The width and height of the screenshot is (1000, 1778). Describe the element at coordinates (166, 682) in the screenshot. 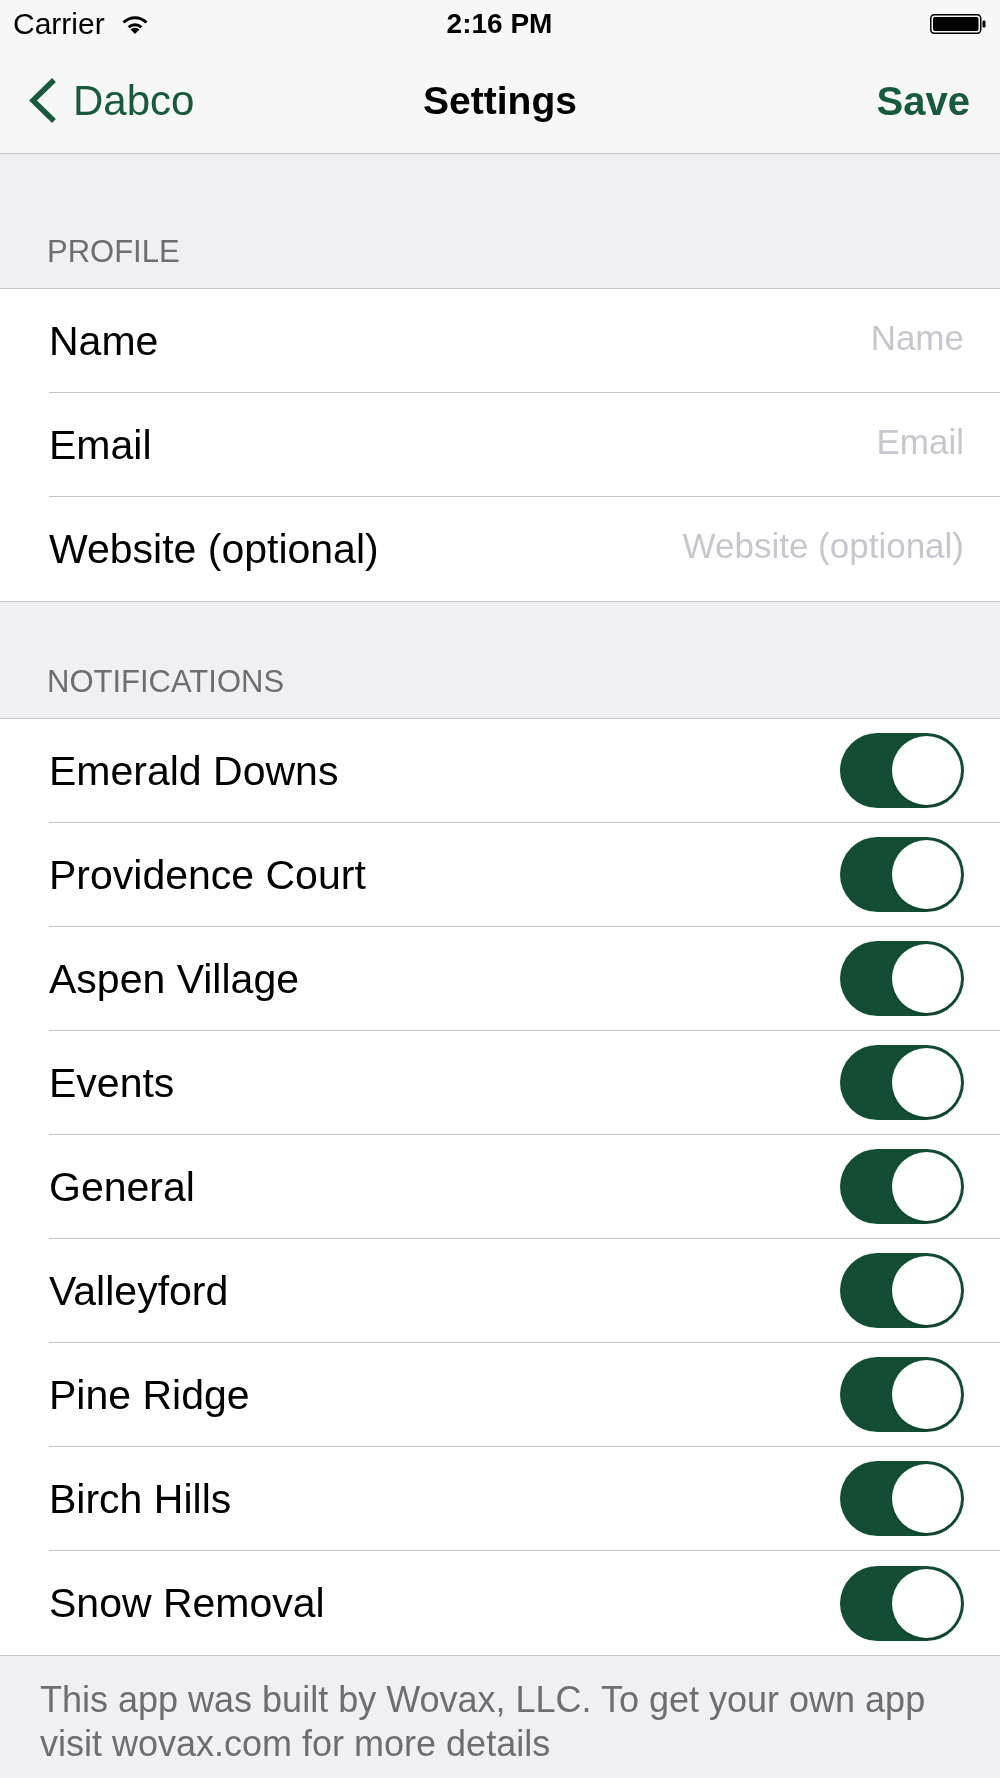

I see `section-header: NOTIFICATIONS` at that location.